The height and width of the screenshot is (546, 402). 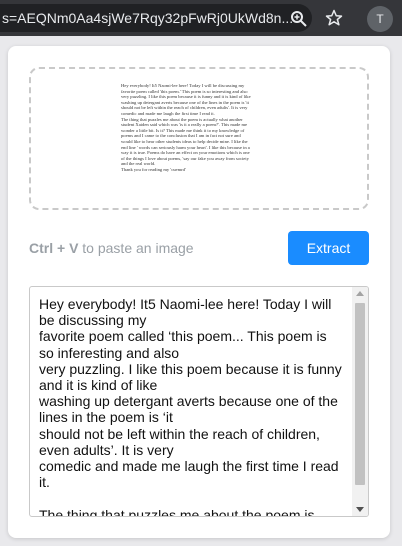 I want to click on extract-button: Extract, so click(x=328, y=248).